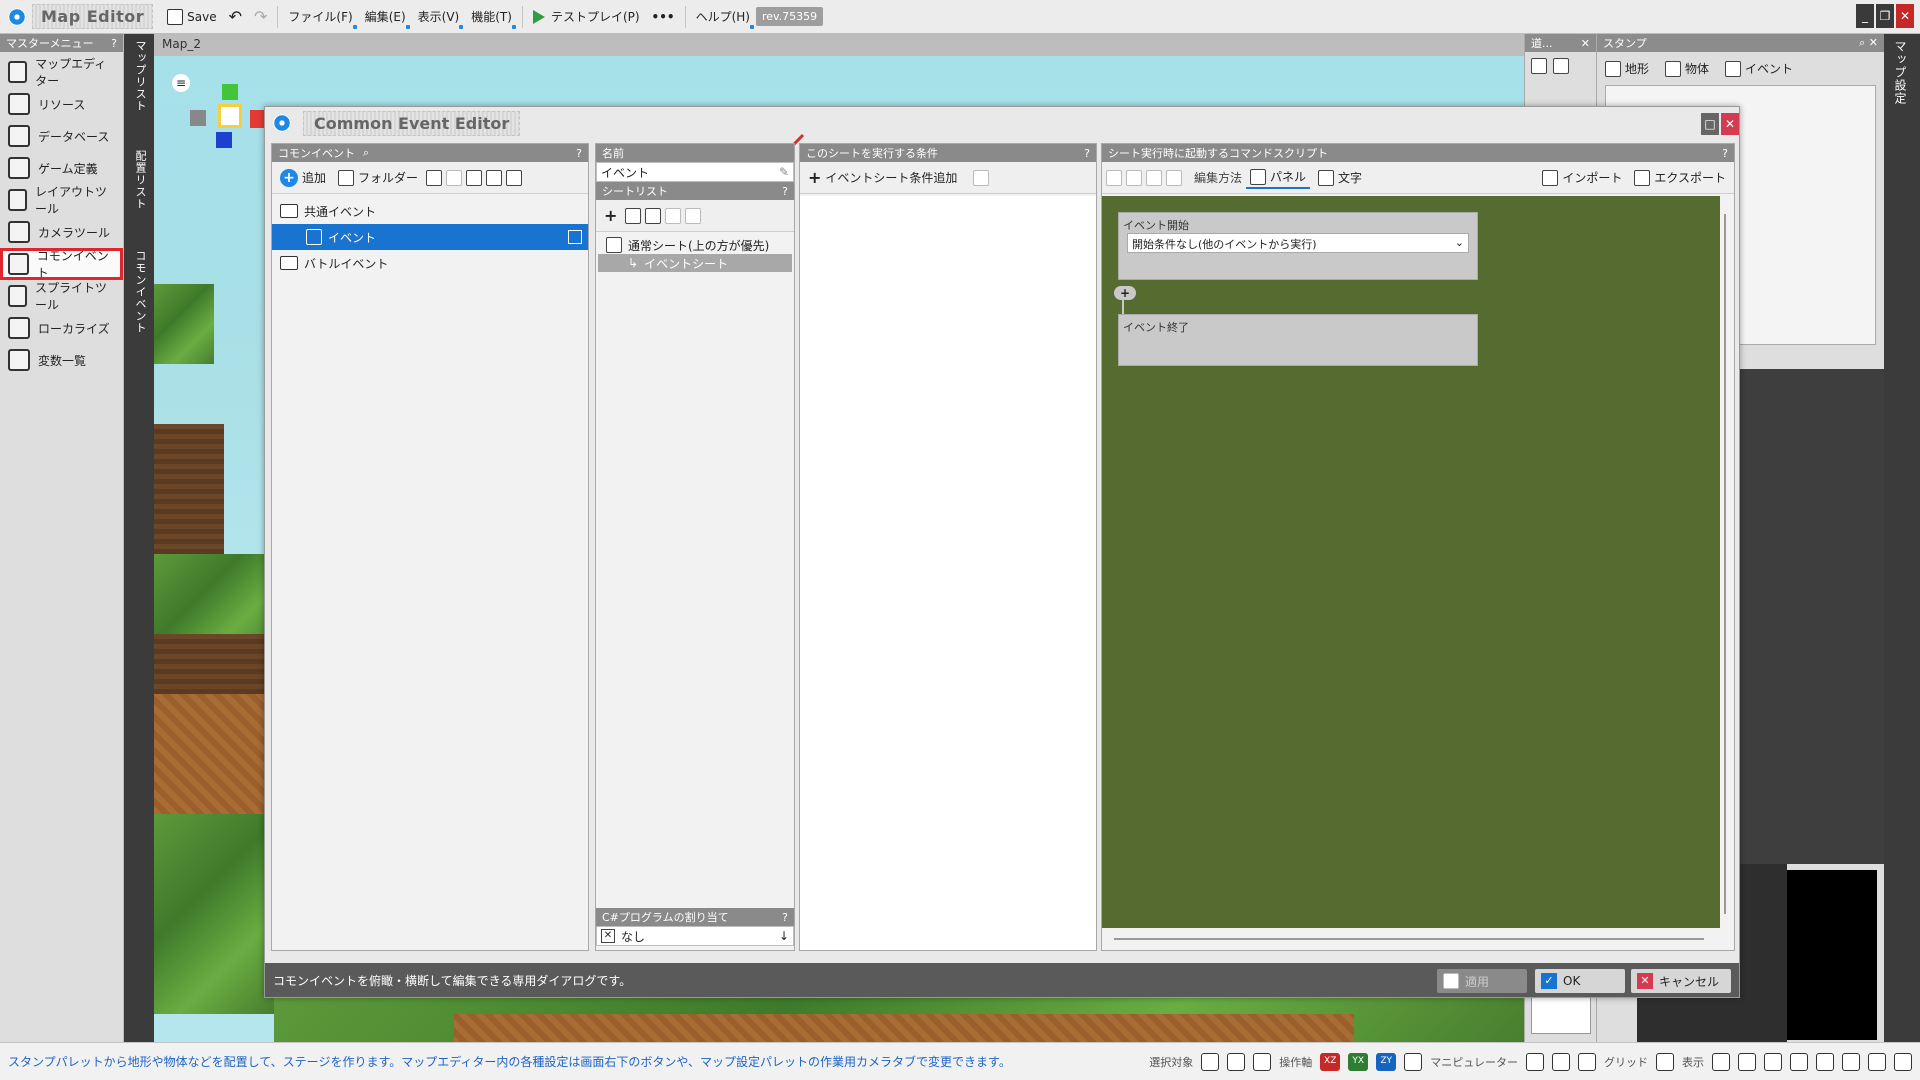 The width and height of the screenshot is (1920, 1080). Describe the element at coordinates (1585, 43) in the screenshot. I see `pin-close-icon: ✕` at that location.